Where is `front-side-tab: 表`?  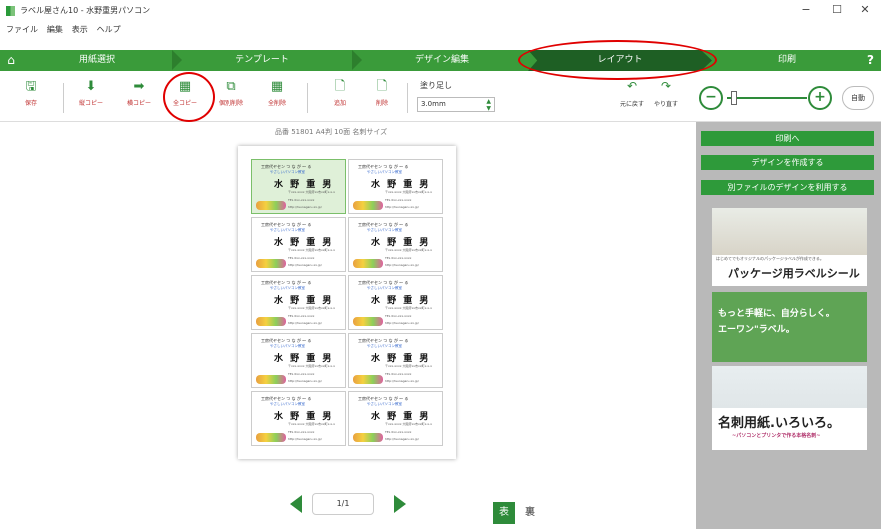 front-side-tab: 表 is located at coordinates (504, 513).